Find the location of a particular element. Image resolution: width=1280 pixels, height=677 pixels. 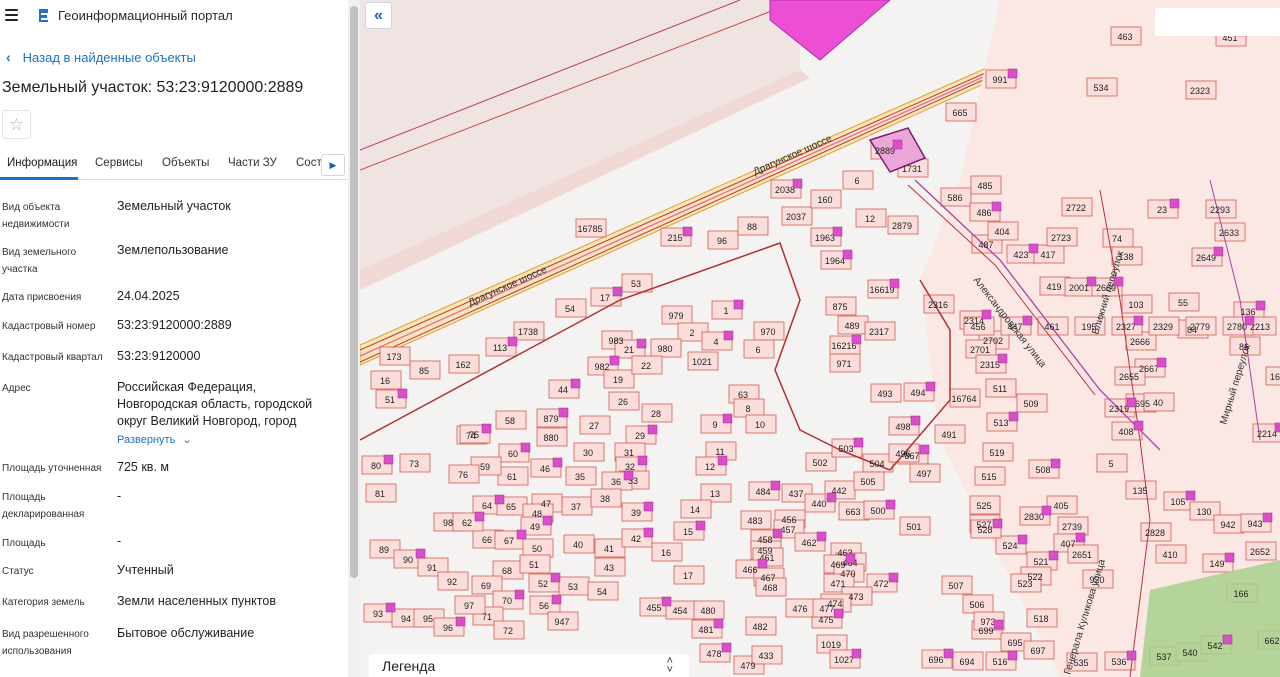

parcel-number-label: 875 is located at coordinates (839, 307).